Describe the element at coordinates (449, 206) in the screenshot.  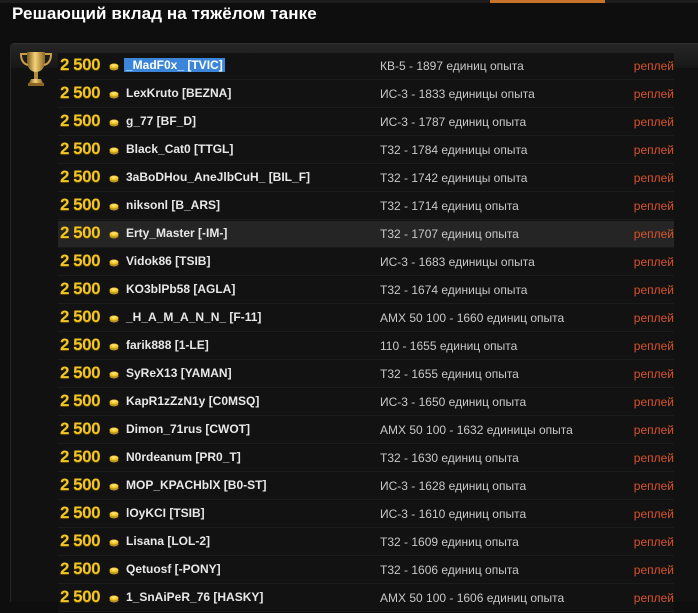
I see `tank-experience: Т32 - 1714 единиц опыта` at that location.